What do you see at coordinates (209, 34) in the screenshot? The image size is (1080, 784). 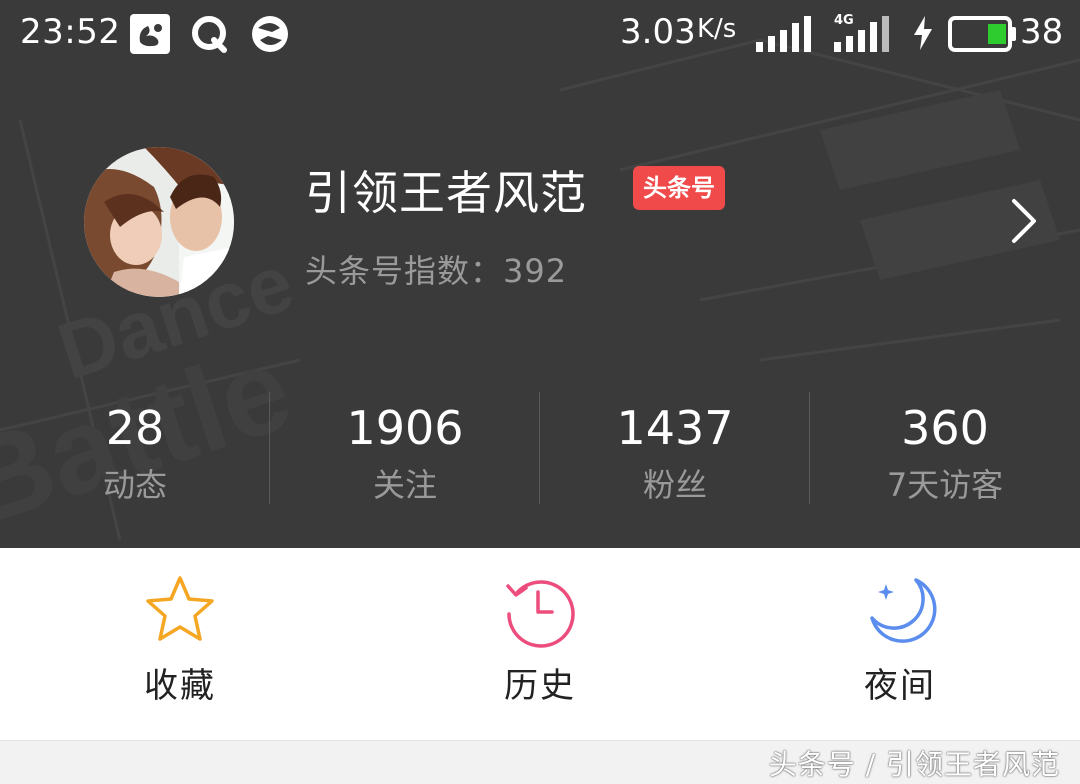 I see `q-app-icon` at bounding box center [209, 34].